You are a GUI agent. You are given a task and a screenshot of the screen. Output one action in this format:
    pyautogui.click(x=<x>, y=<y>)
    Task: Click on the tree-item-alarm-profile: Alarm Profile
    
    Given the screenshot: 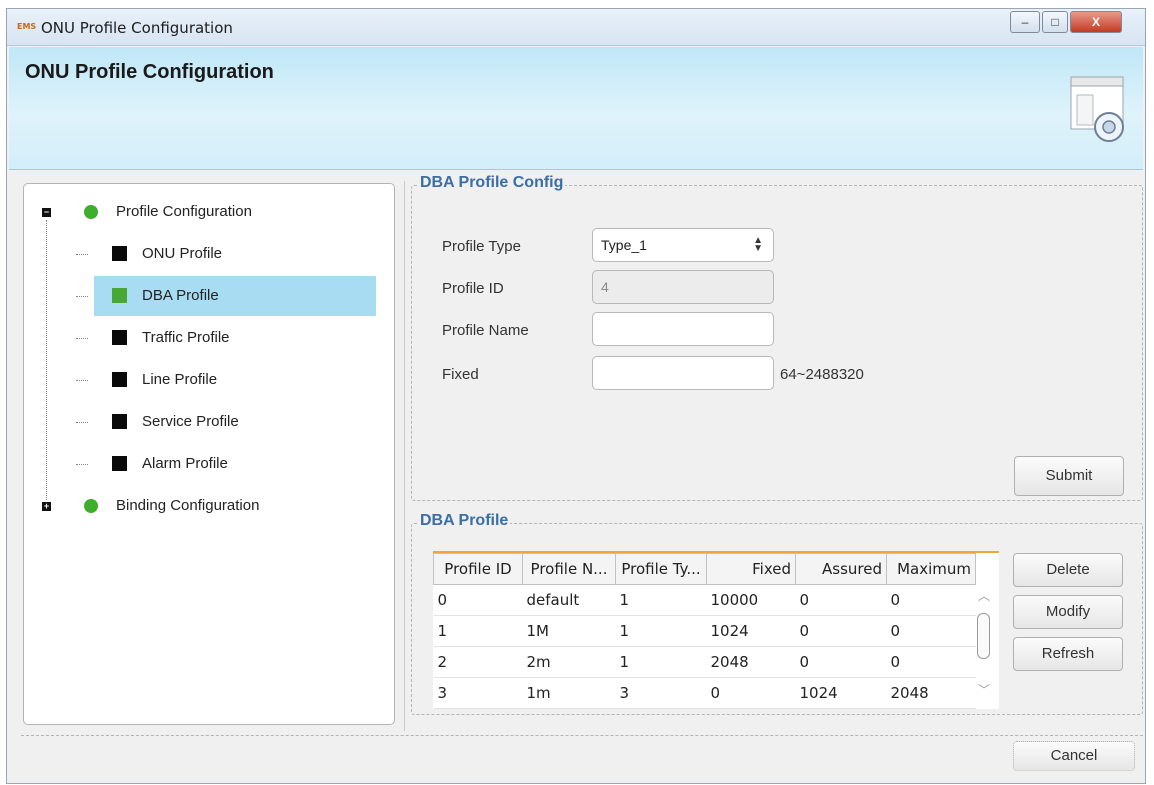 What is the action you would take?
    pyautogui.click(x=185, y=464)
    